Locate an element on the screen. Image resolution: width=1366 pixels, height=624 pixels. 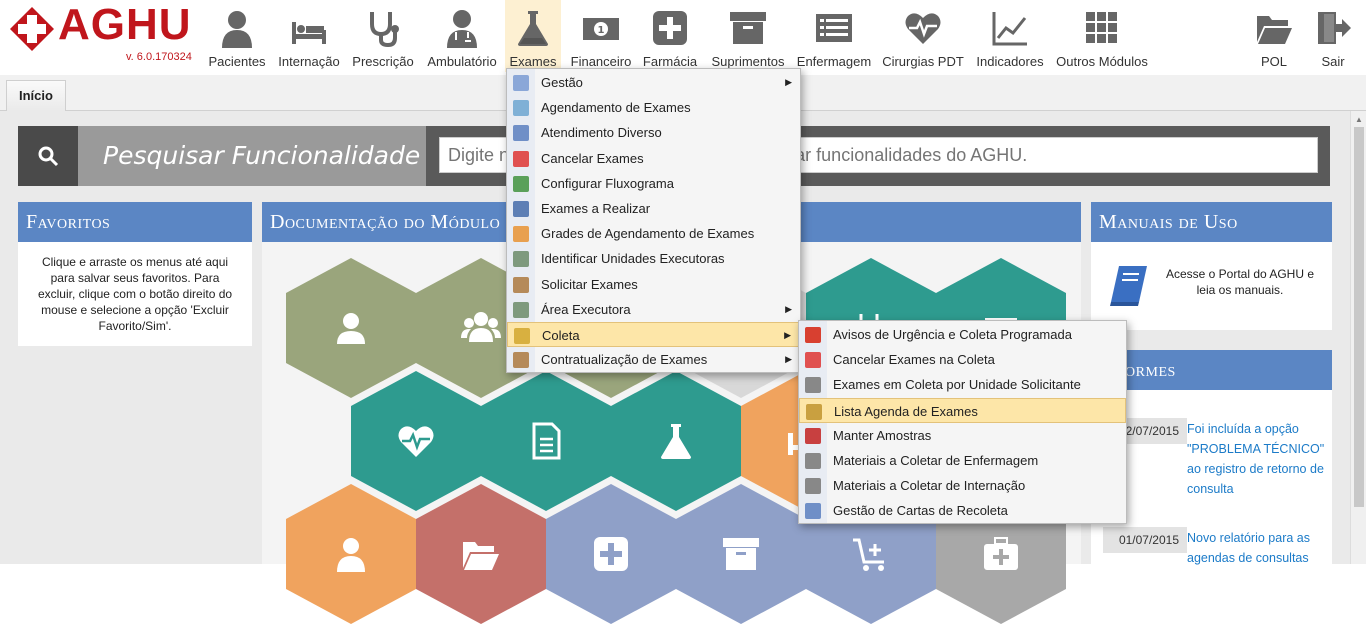
menu-item-lista-agenda-exames: Lista Agenda de Exames is located at coordinates (962, 410).